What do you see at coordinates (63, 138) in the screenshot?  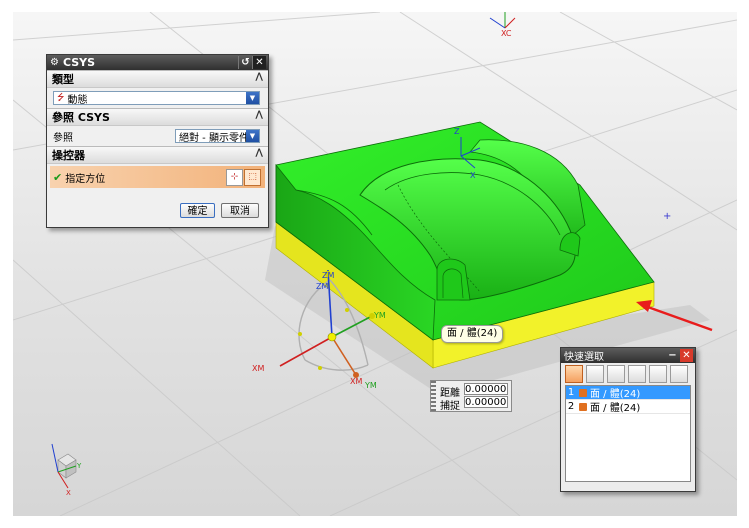 I see `reference-label: 參照` at bounding box center [63, 138].